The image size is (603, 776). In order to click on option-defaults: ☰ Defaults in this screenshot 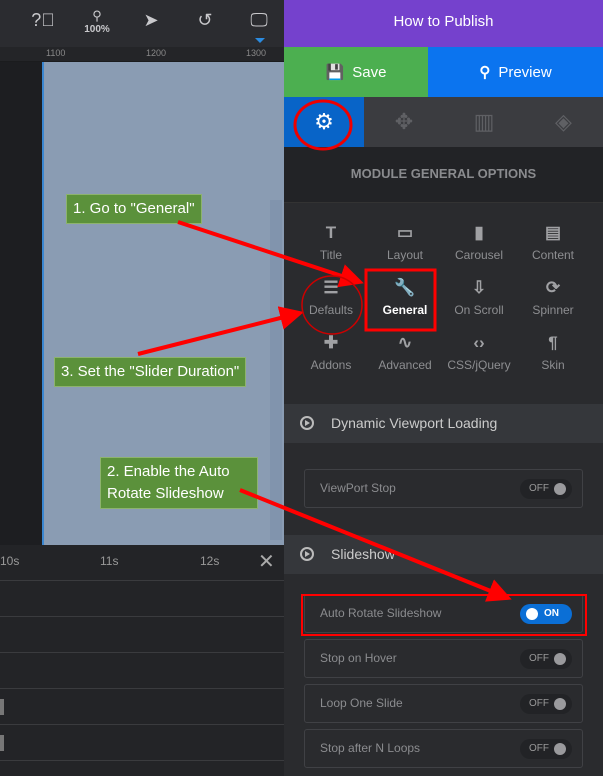, I will do `click(331, 297)`.